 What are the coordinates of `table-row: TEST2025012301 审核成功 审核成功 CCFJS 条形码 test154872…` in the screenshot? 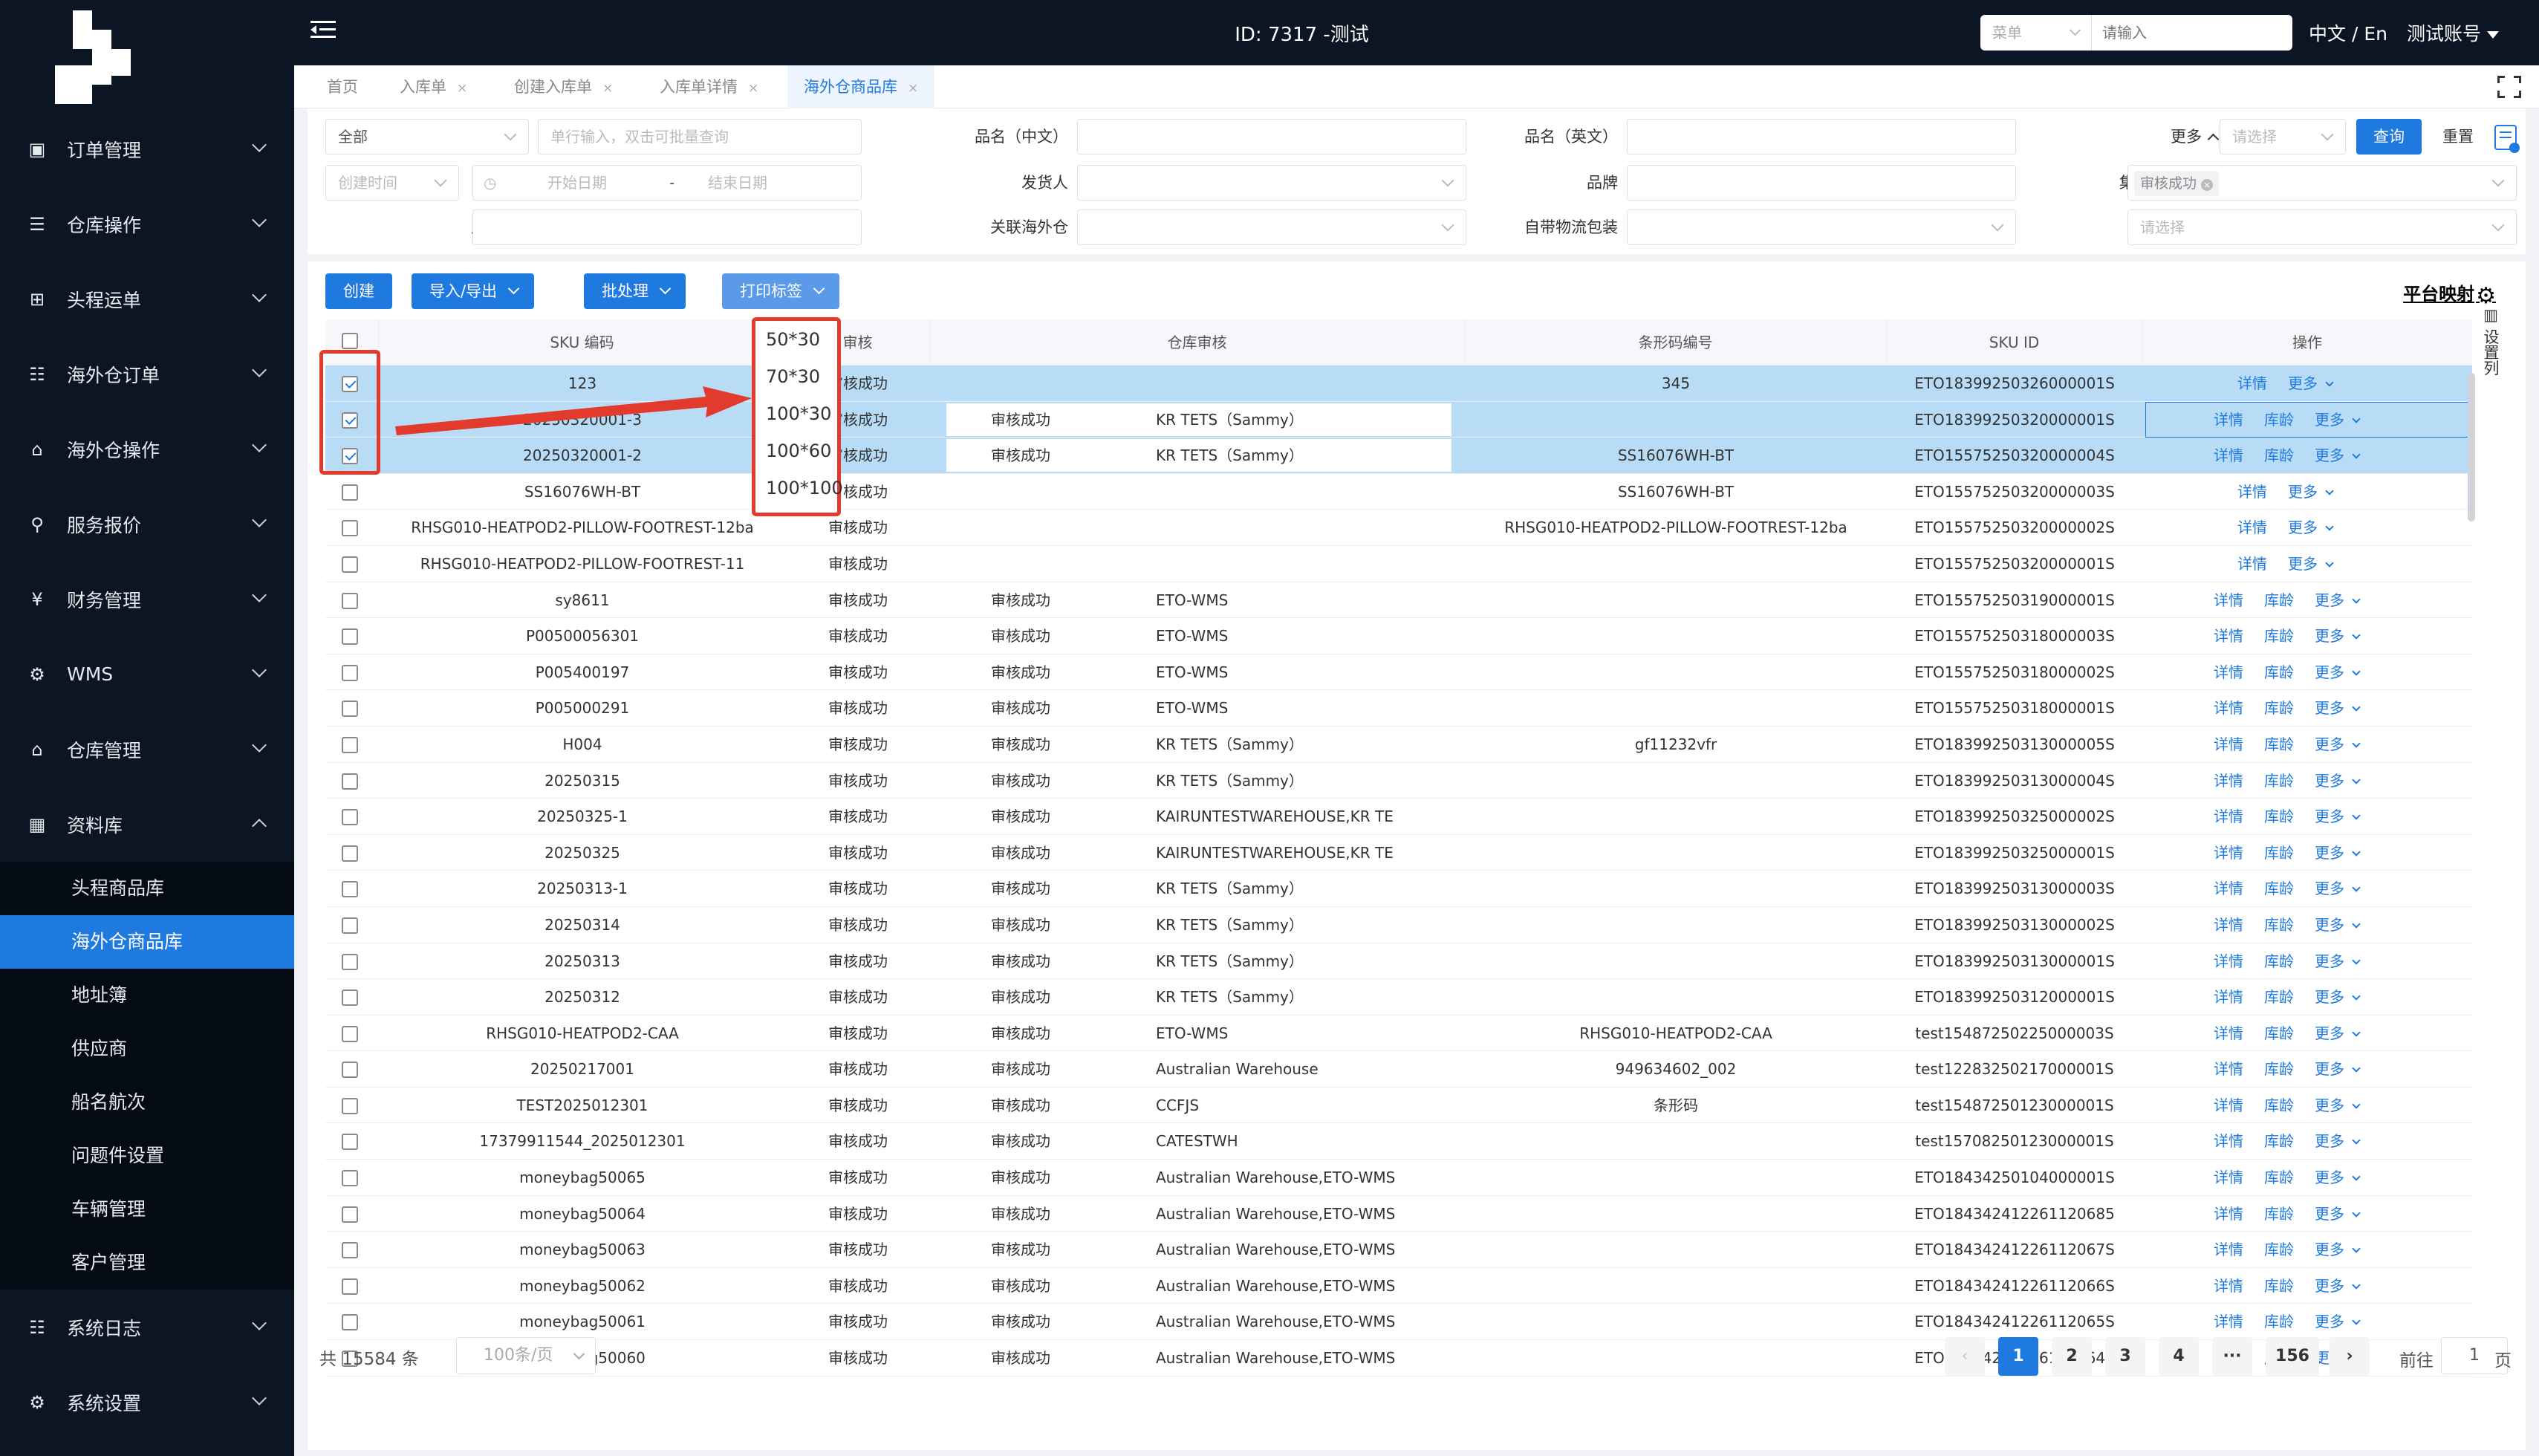 It's located at (1398, 1106).